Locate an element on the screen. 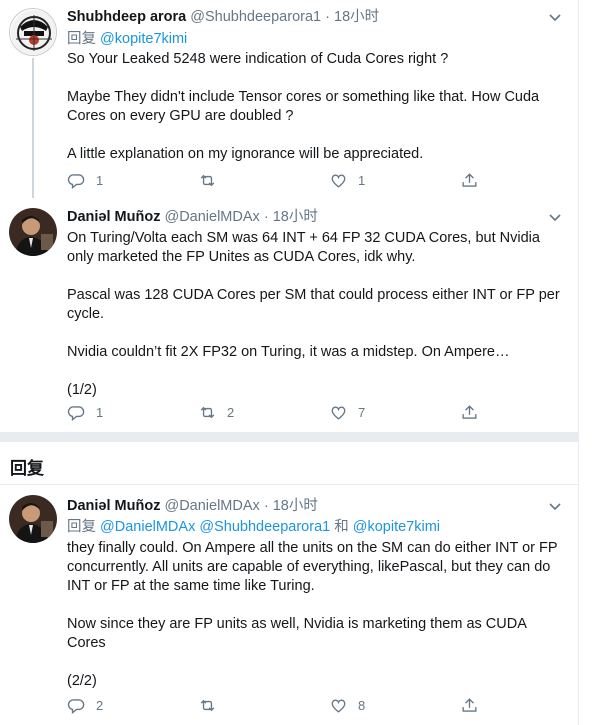  replies-section-title: 回复 is located at coordinates (27, 468).